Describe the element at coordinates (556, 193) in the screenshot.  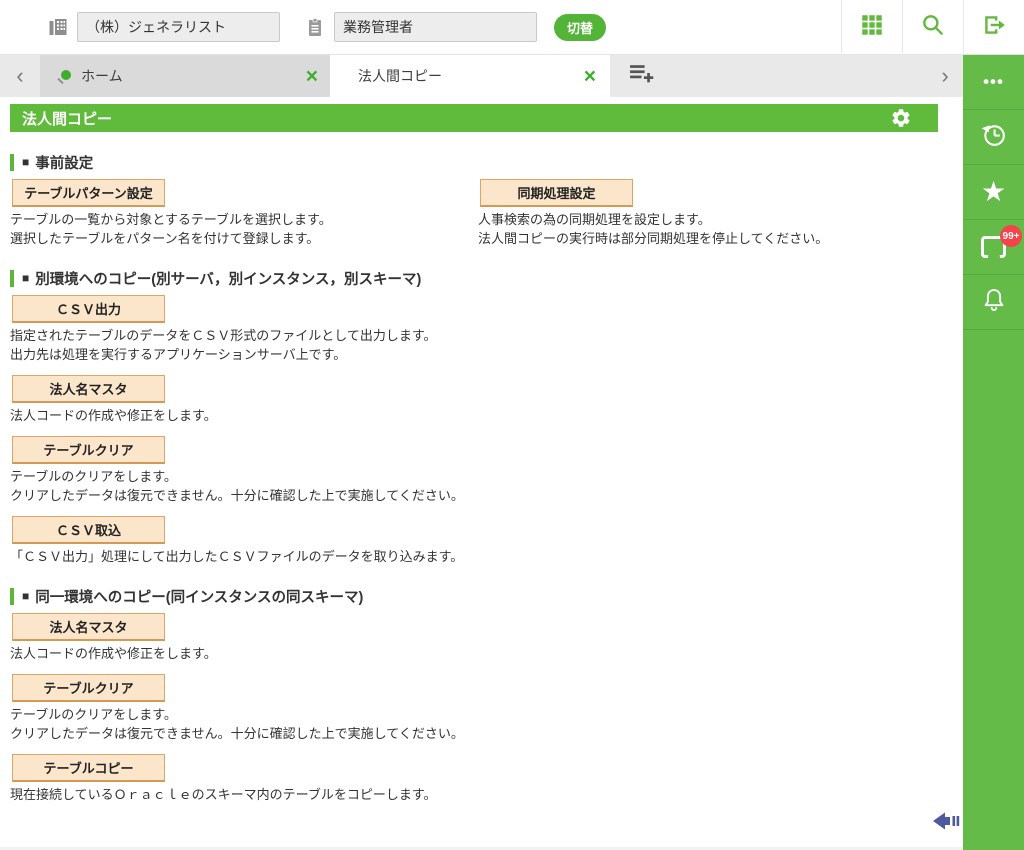
I see `sync-process-settings-button: 同期処理設定` at that location.